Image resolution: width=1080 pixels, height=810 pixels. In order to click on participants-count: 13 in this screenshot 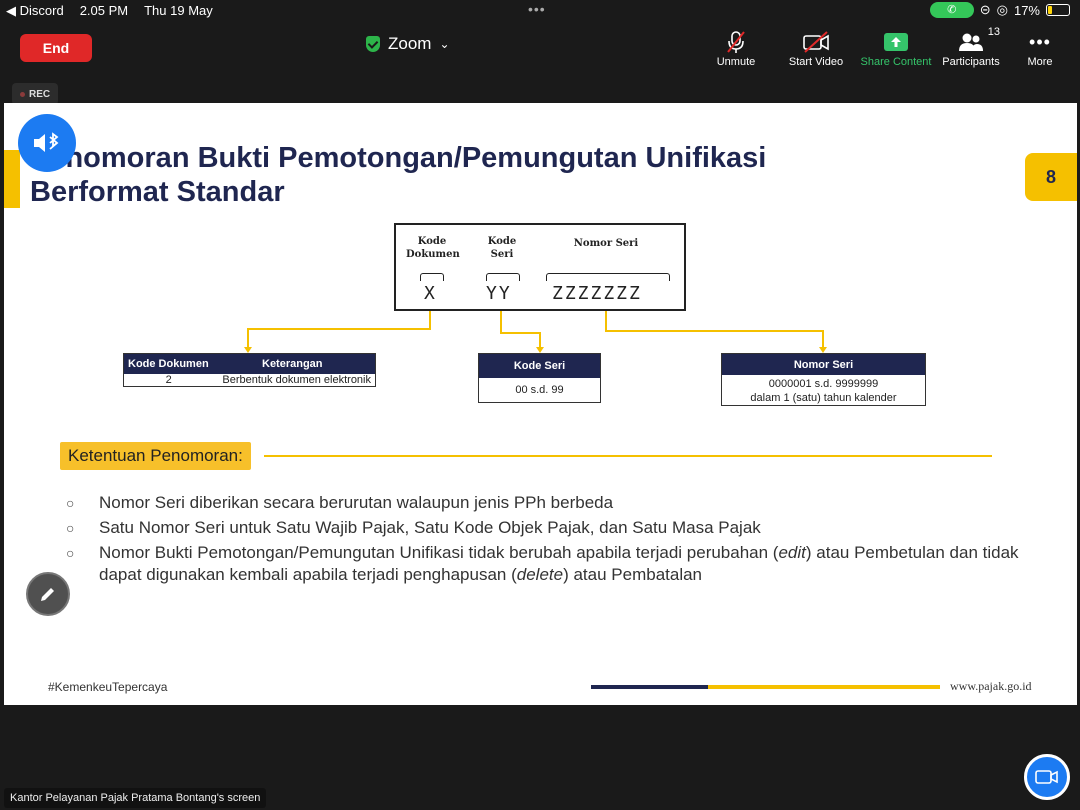, I will do `click(993, 32)`.